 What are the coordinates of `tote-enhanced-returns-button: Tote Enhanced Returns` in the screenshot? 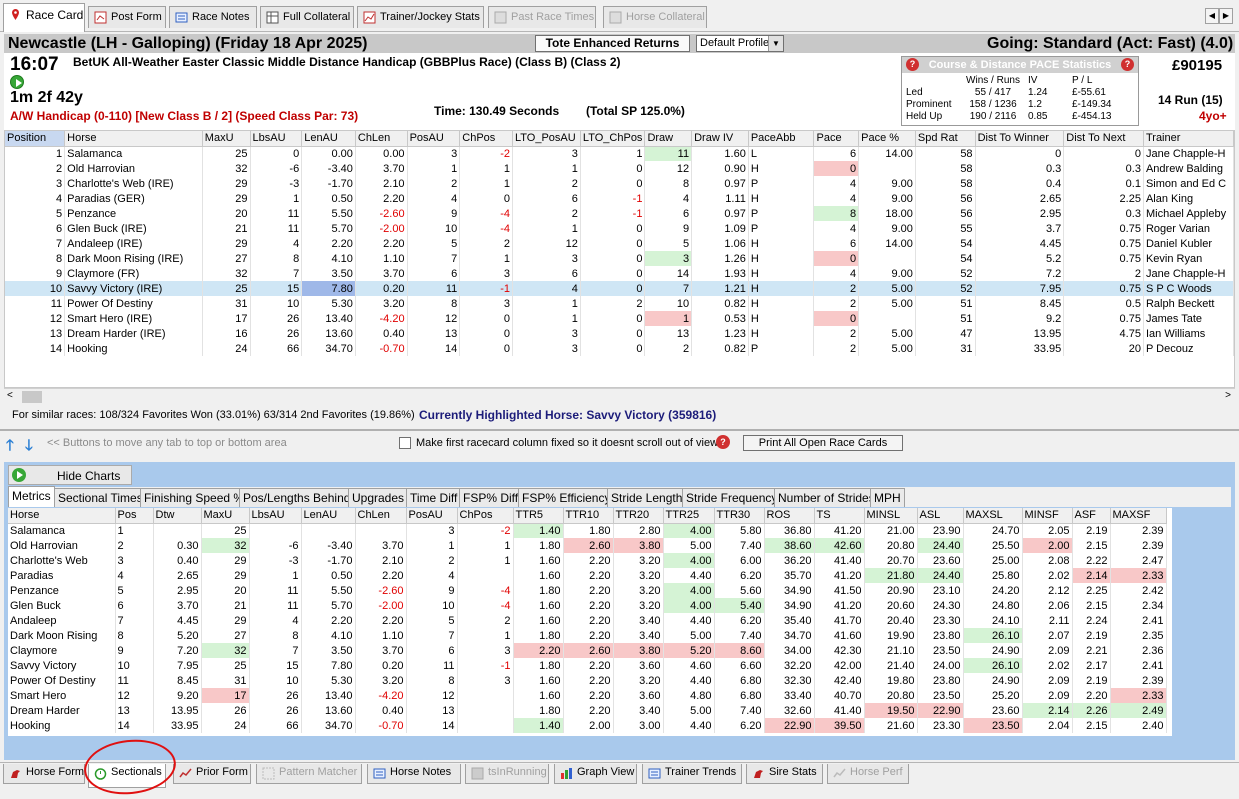 It's located at (612, 43).